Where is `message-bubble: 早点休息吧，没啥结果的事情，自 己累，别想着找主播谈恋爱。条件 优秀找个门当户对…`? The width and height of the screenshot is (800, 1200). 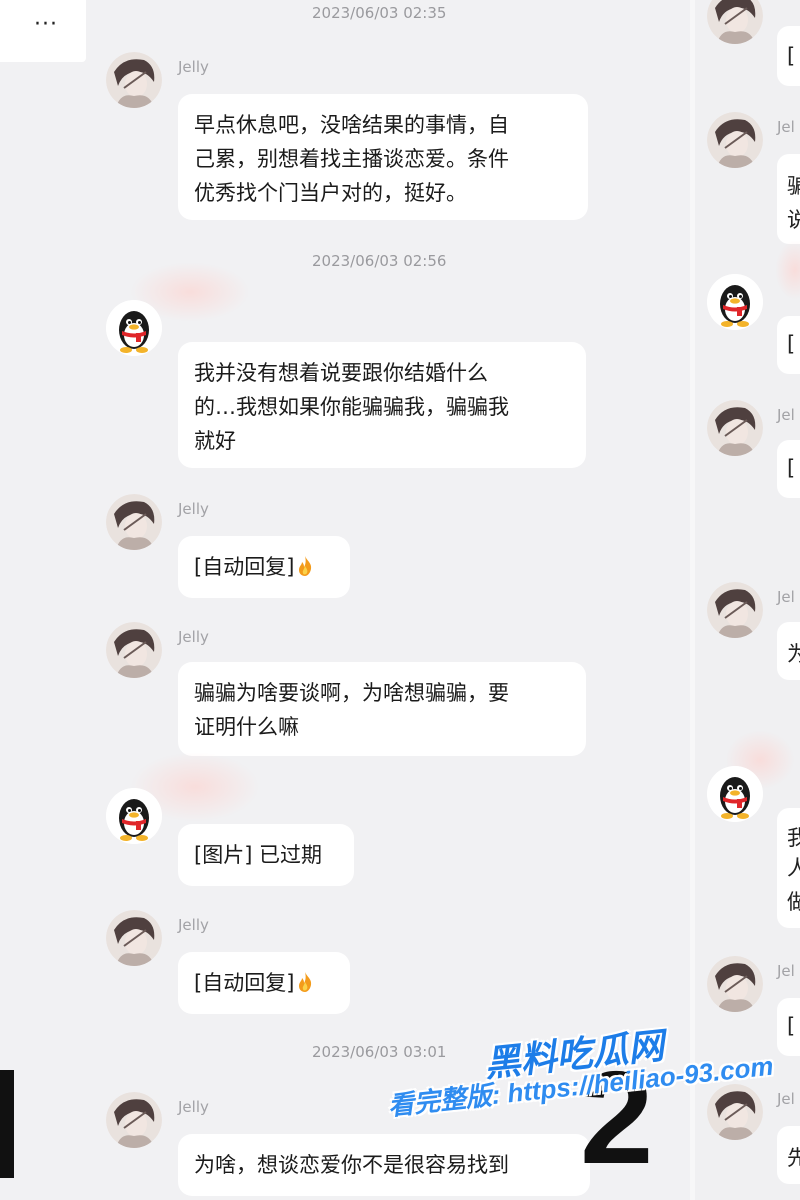 message-bubble: 早点休息吧，没啥结果的事情，自 己累，别想着找主播谈恋爱。条件 优秀找个门当户对… is located at coordinates (383, 157).